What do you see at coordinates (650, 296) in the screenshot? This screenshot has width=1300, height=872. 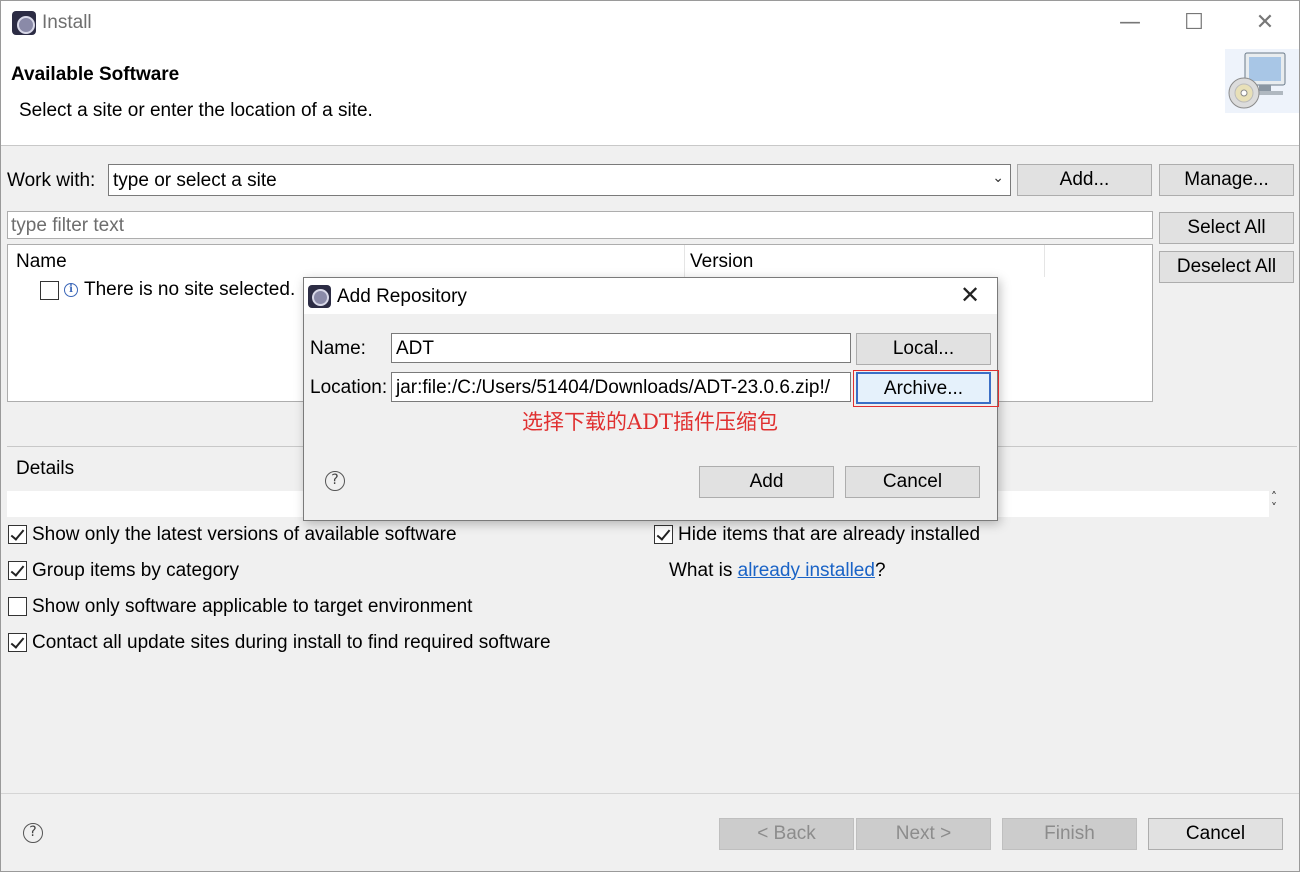 I see `dialog-title-bar: Add Repository ✕` at bounding box center [650, 296].